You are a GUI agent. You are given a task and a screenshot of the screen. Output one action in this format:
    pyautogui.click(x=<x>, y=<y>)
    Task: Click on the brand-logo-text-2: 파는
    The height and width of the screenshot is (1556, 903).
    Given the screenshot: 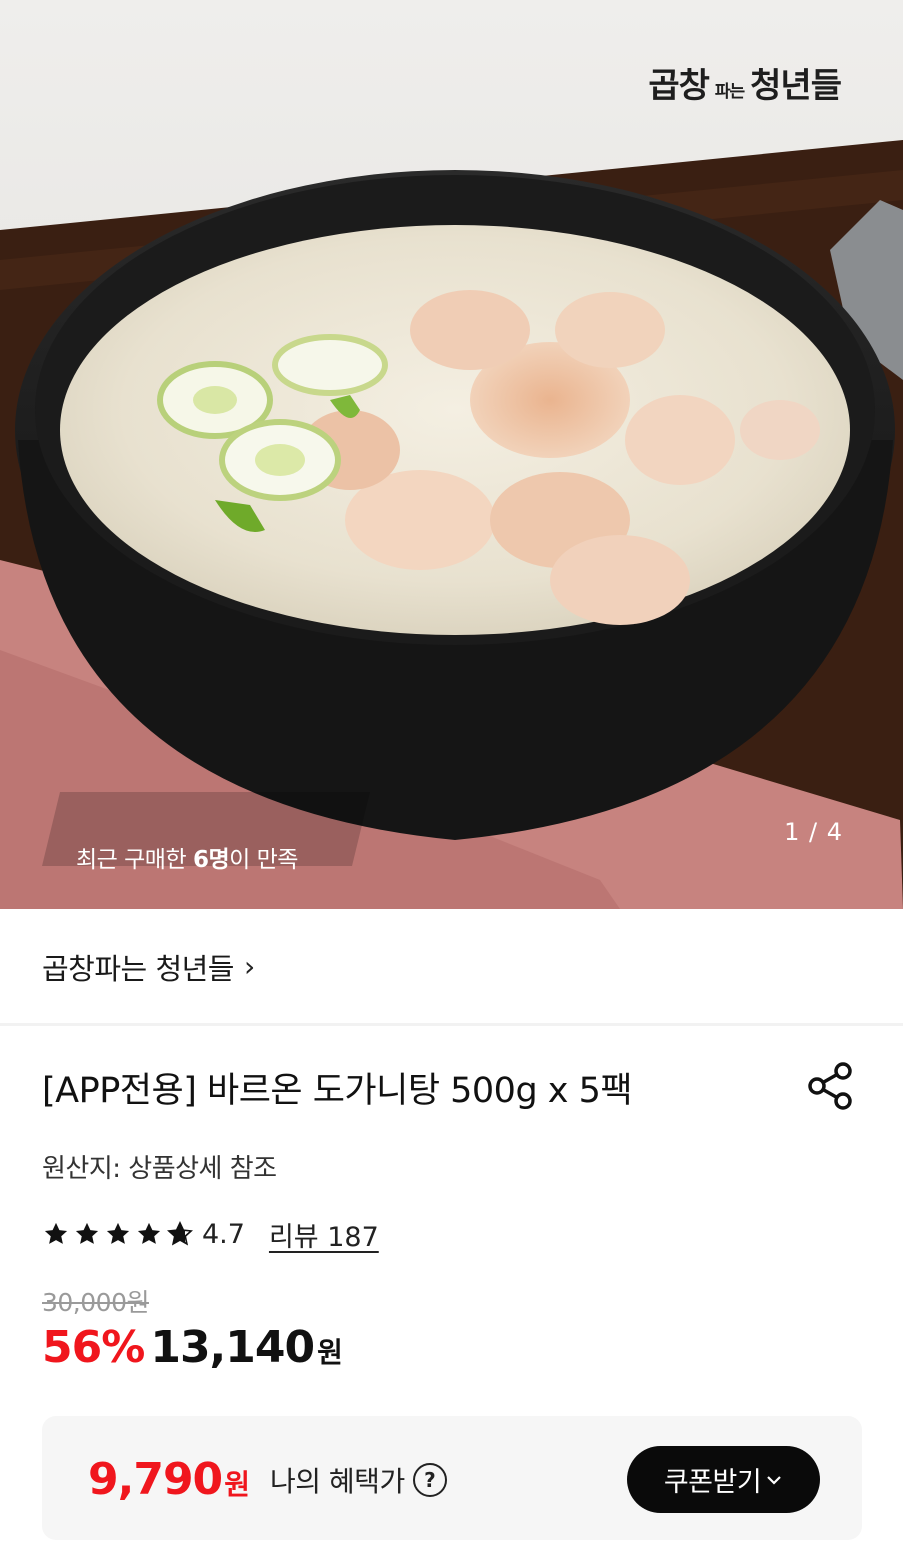 What is the action you would take?
    pyautogui.click(x=729, y=92)
    